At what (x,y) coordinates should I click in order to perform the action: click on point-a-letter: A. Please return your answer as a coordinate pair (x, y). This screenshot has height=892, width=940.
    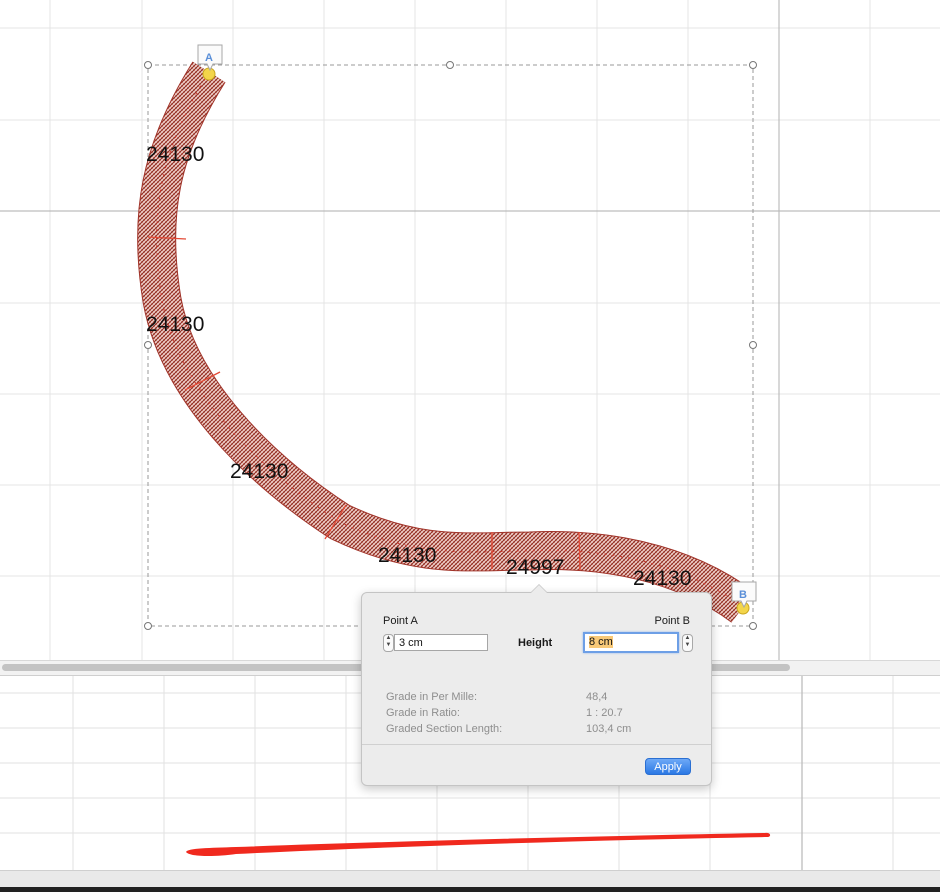
    Looking at the image, I should click on (209, 58).